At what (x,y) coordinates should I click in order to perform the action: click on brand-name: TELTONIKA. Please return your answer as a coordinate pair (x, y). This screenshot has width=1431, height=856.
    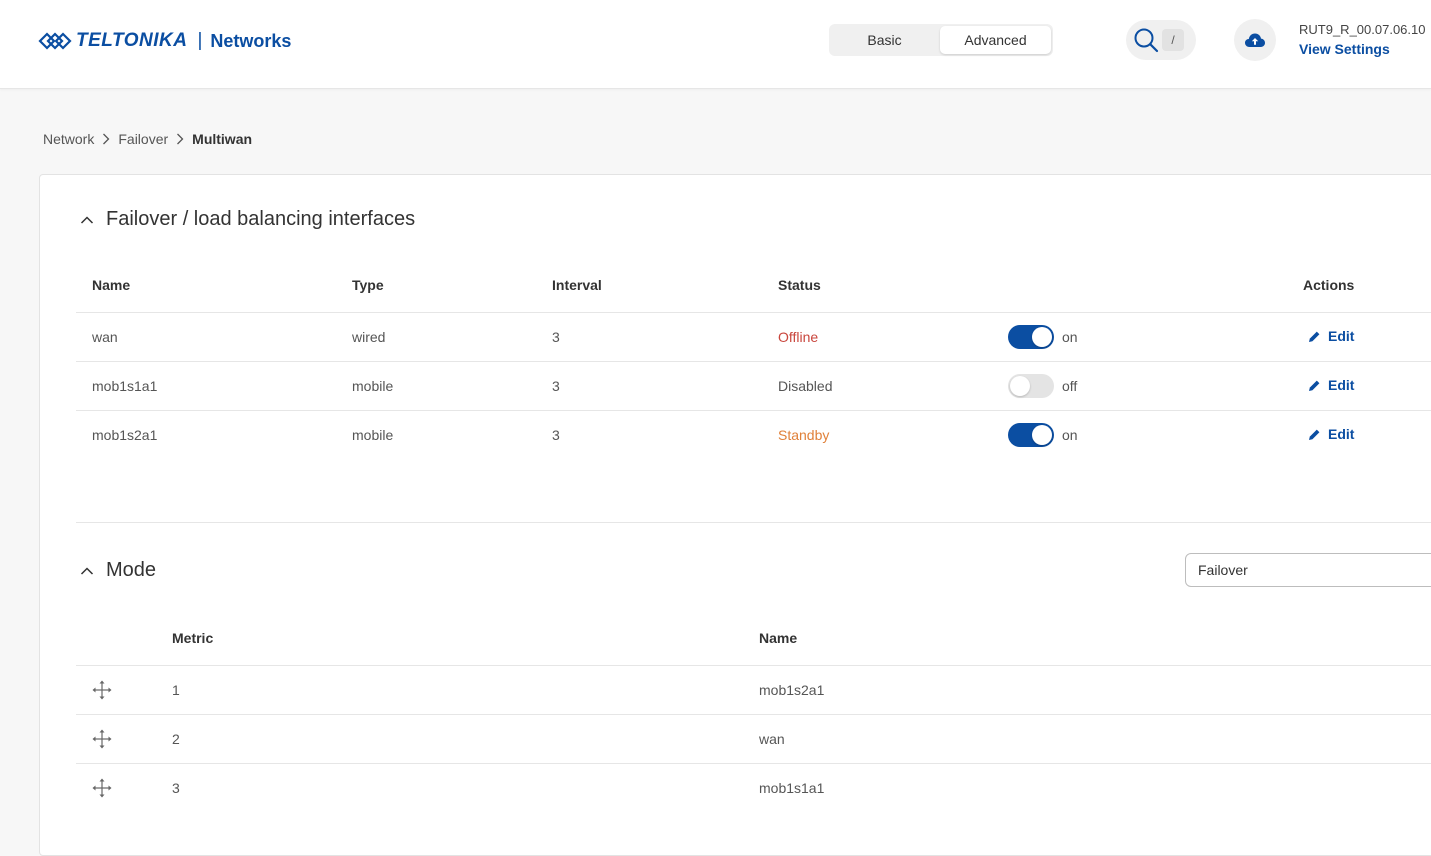
    Looking at the image, I should click on (132, 40).